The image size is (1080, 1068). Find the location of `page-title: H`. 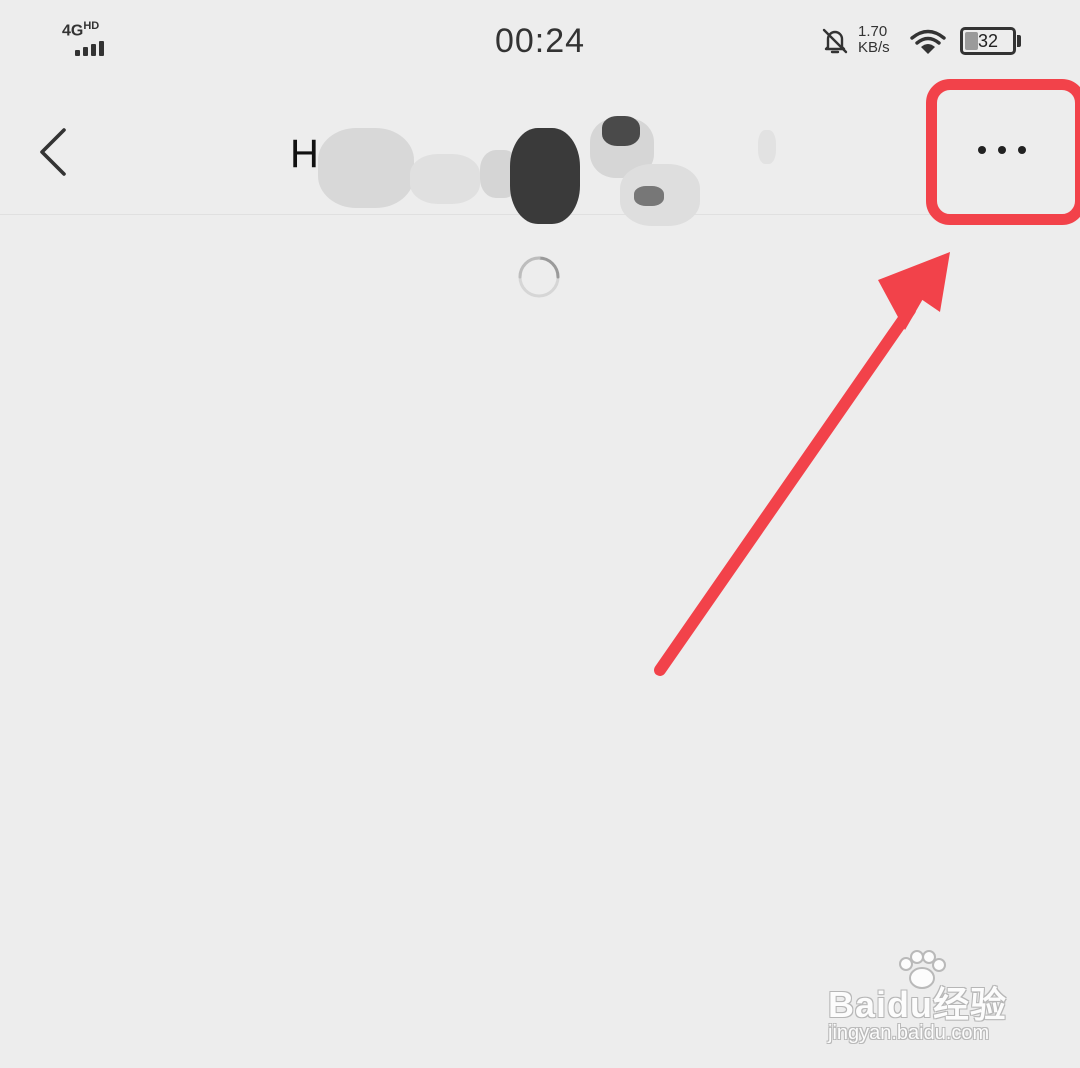

page-title: H is located at coordinates (540, 171).